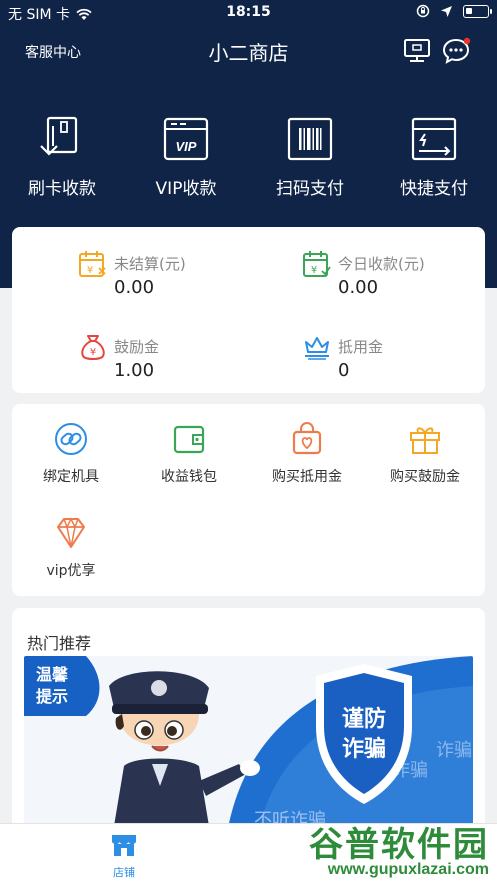  I want to click on card-swipe-icon, so click(59, 136).